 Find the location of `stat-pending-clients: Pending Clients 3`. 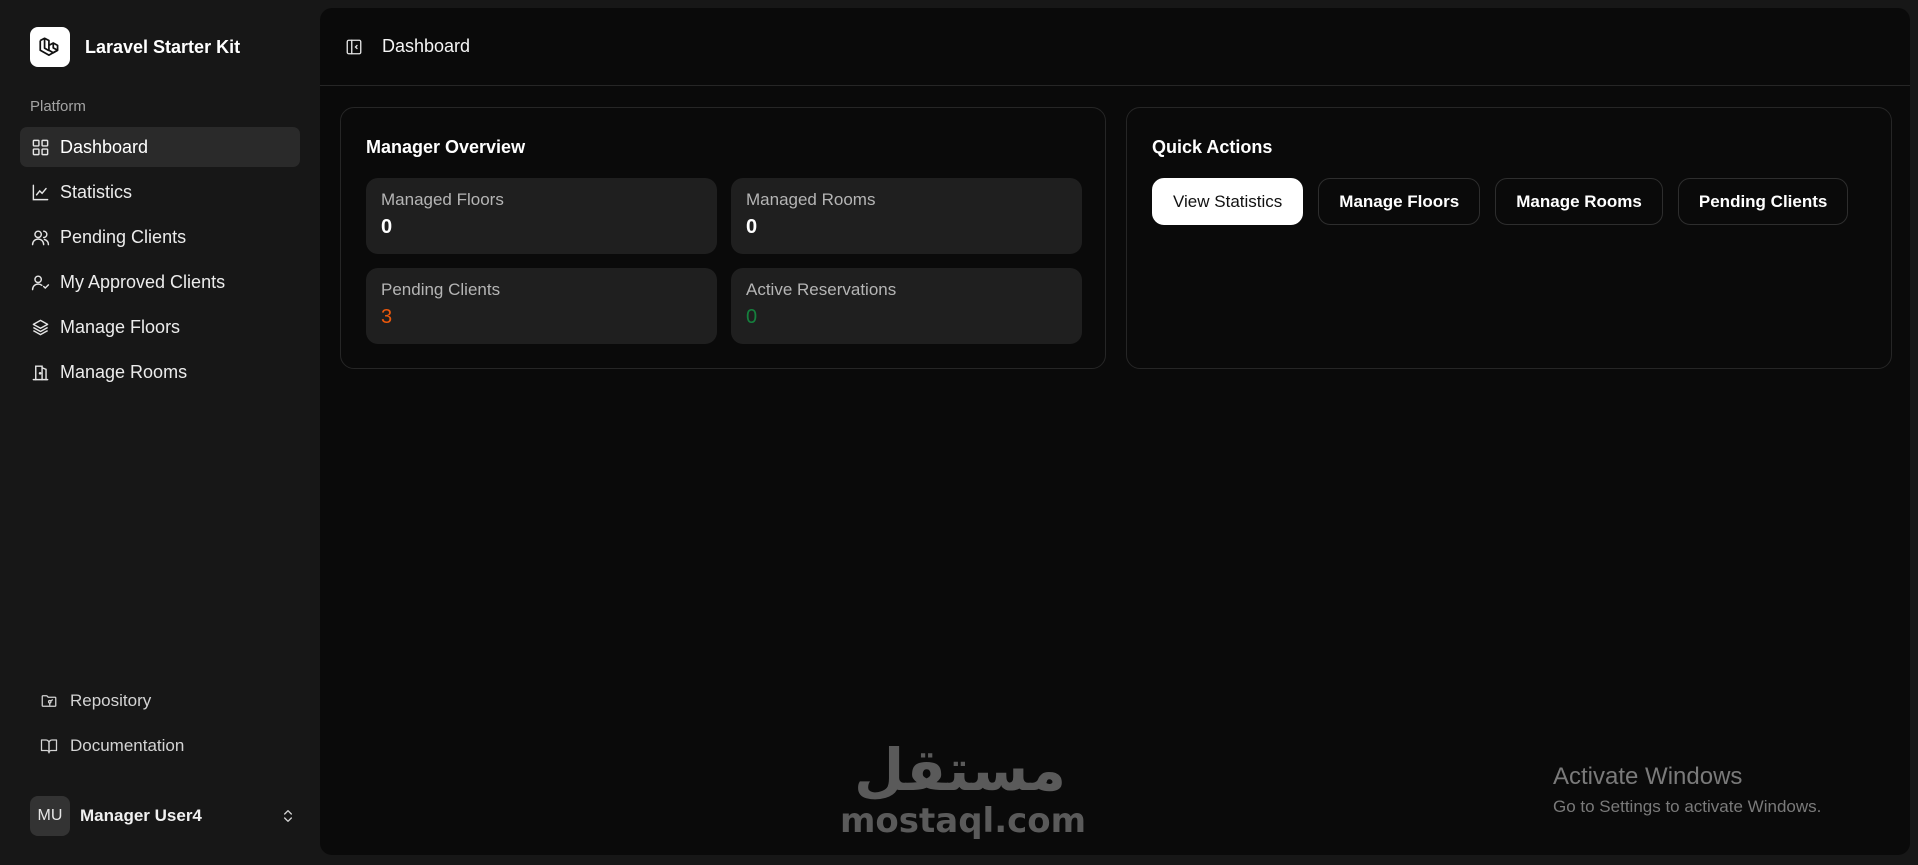

stat-pending-clients: Pending Clients 3 is located at coordinates (541, 306).